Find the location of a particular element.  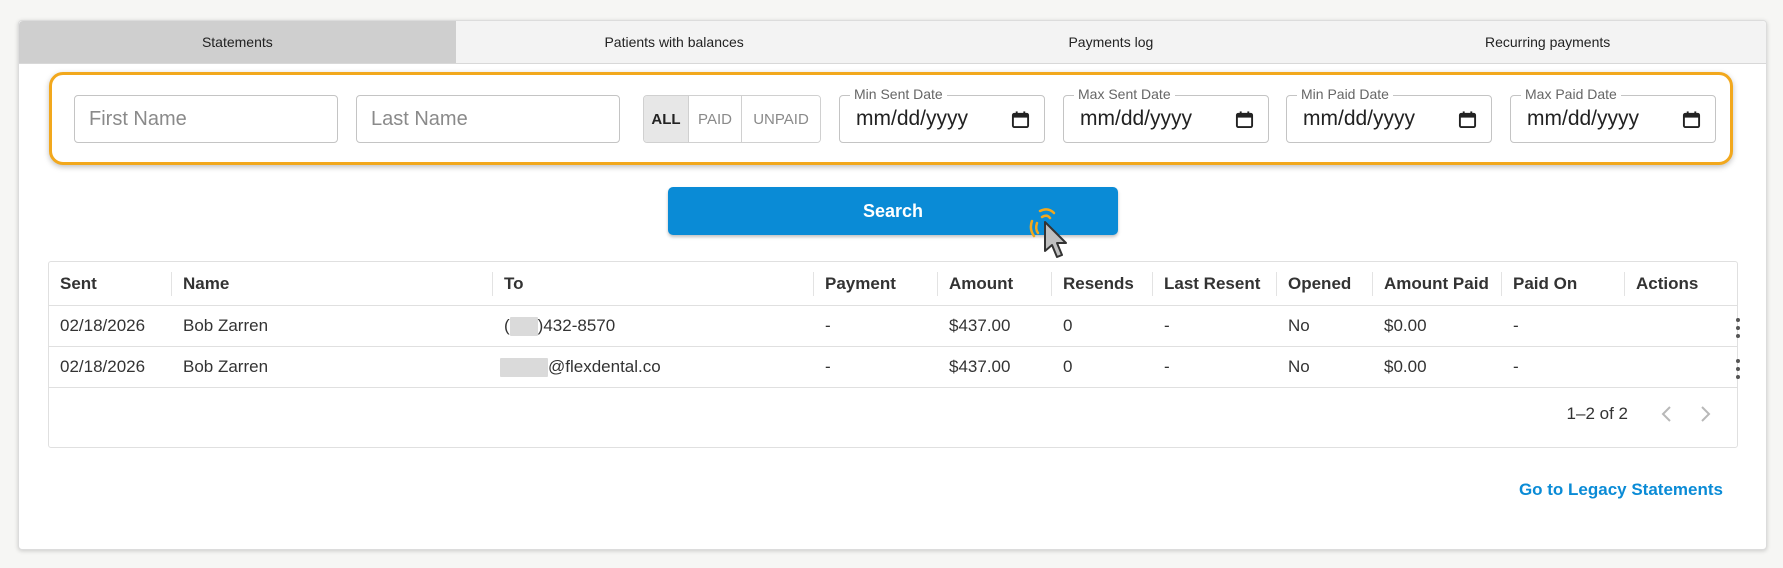

max-sent-date-value: mm/dd/yyyy is located at coordinates (1136, 118).